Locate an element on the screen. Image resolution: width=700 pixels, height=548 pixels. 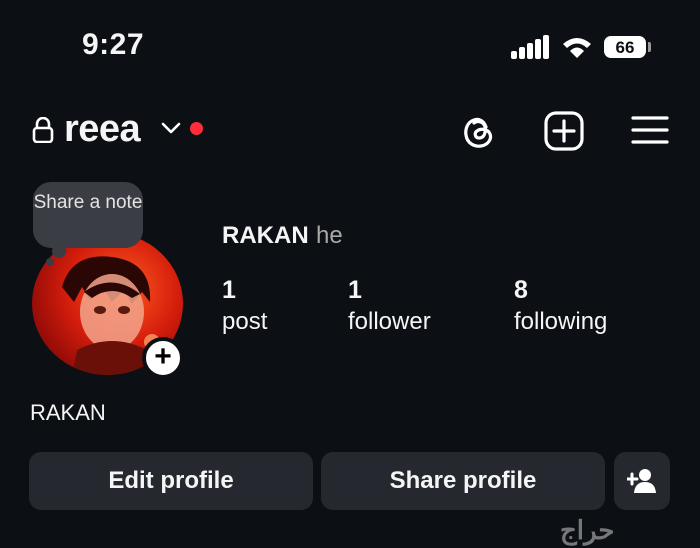
followers-count: 1 is located at coordinates (355, 290).